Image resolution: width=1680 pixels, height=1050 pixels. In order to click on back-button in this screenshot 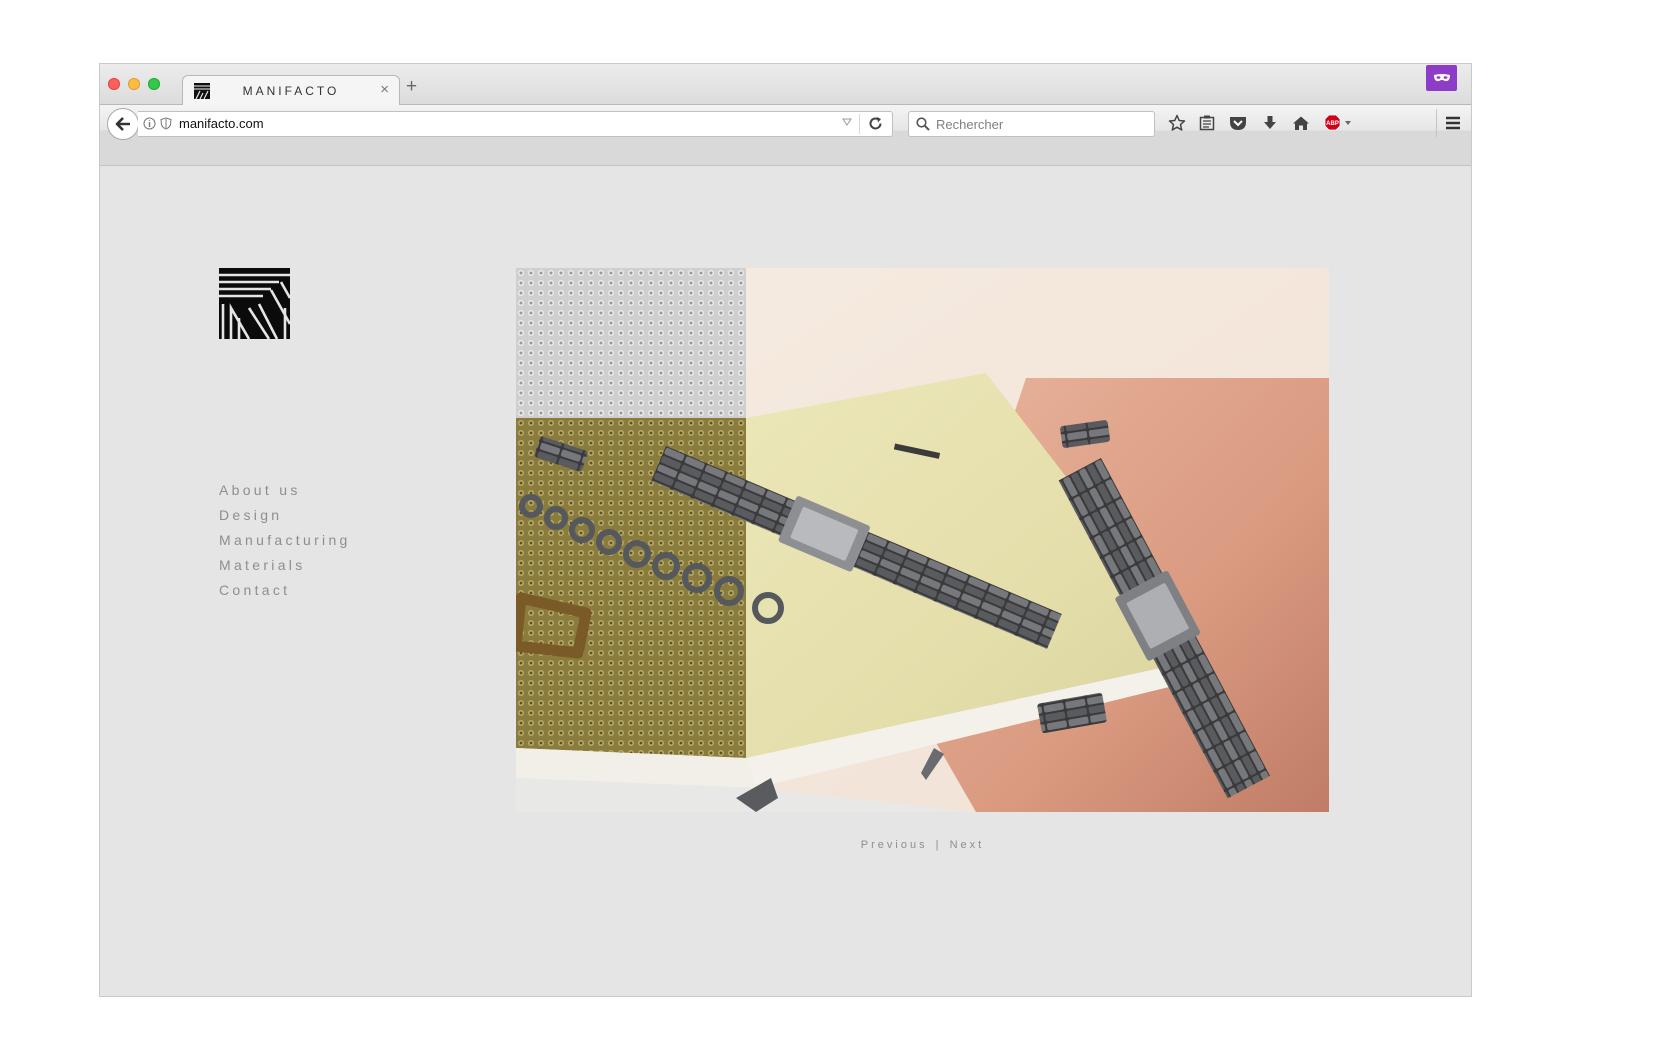, I will do `click(123, 124)`.